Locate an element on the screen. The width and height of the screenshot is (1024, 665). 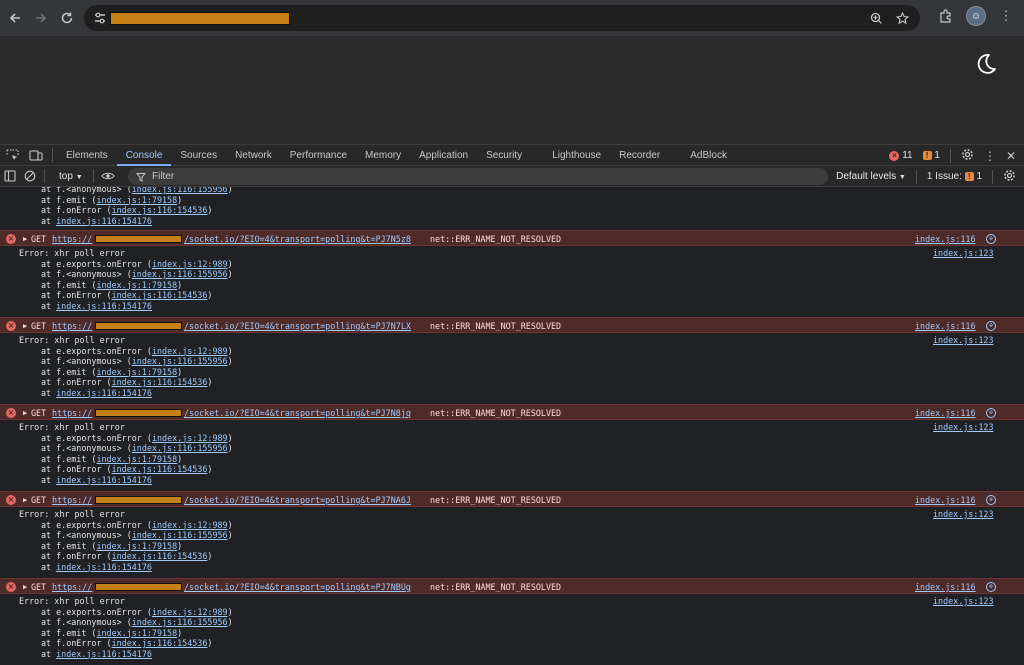
bookmark-star-icon is located at coordinates (902, 18).